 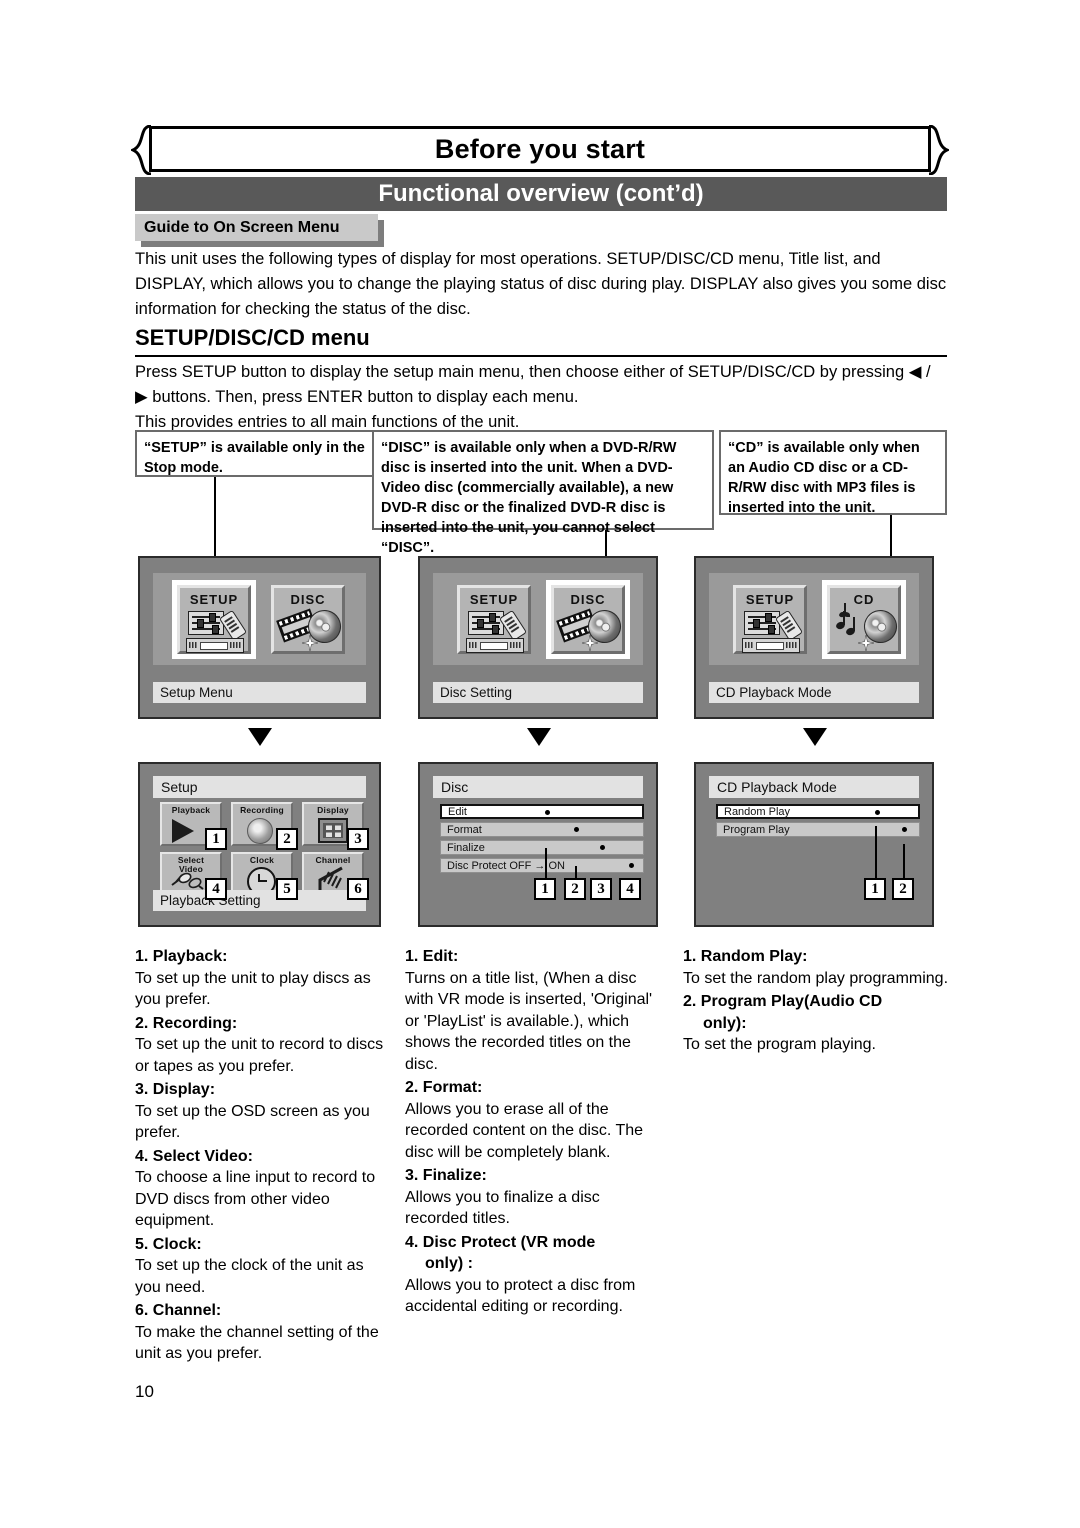 I want to click on av-plug-icon, so click(x=187, y=881).